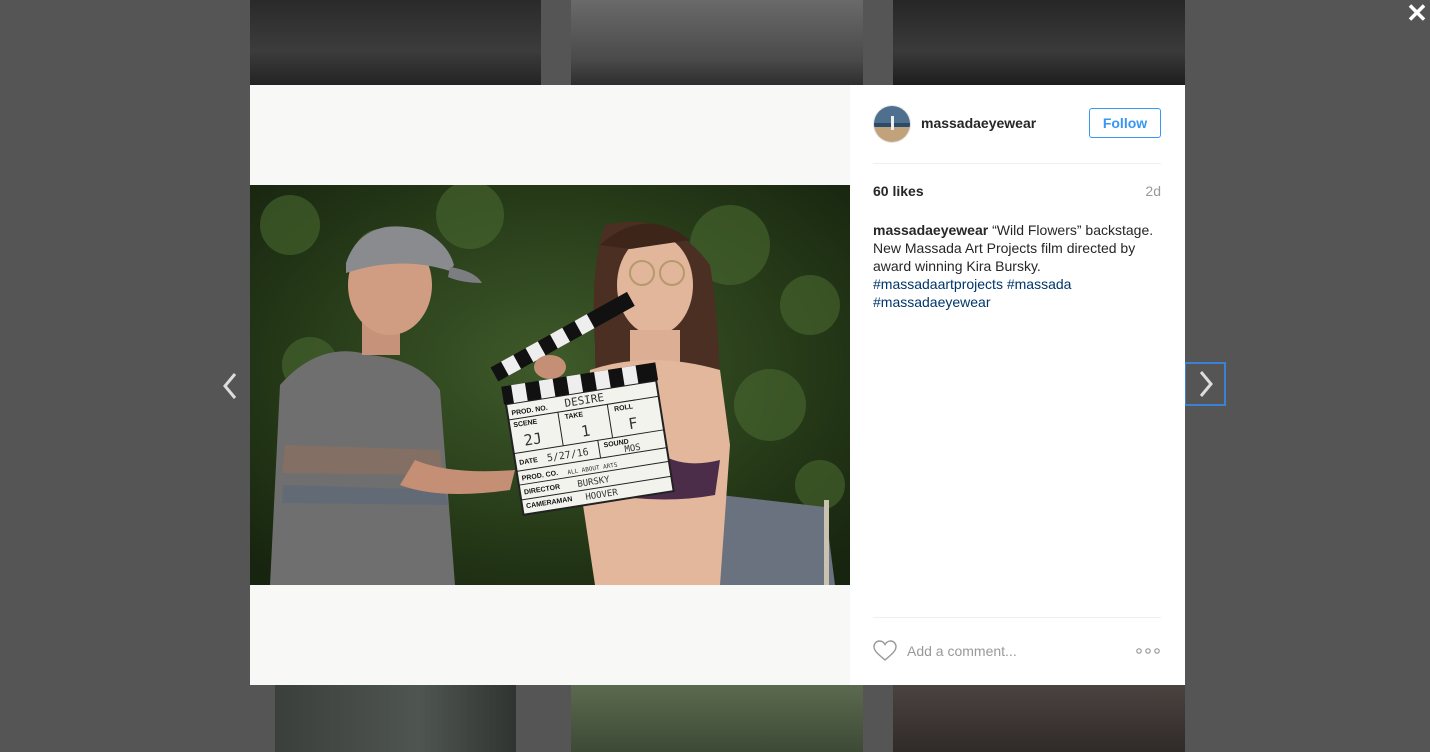 This screenshot has width=1430, height=752. What do you see at coordinates (898, 191) in the screenshot?
I see `likes-count: 60 likes` at bounding box center [898, 191].